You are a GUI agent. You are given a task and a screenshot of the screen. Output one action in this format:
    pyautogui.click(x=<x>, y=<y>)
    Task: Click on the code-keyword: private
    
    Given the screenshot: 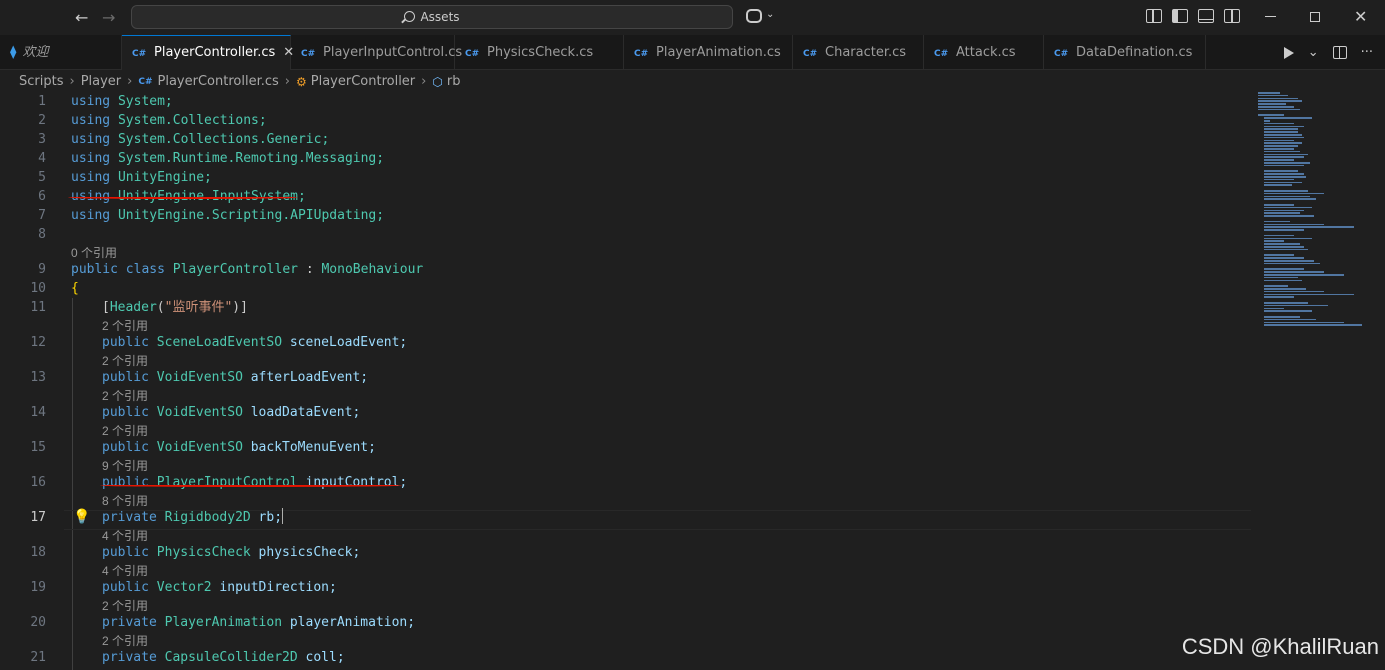 What is the action you would take?
    pyautogui.click(x=129, y=622)
    